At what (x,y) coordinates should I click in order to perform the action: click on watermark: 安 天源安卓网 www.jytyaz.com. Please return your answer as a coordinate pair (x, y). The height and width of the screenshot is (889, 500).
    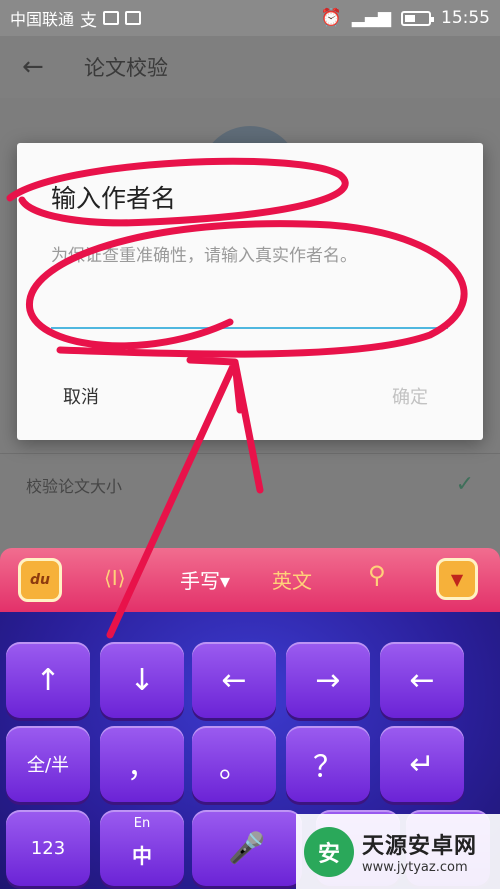
    Looking at the image, I should click on (398, 851).